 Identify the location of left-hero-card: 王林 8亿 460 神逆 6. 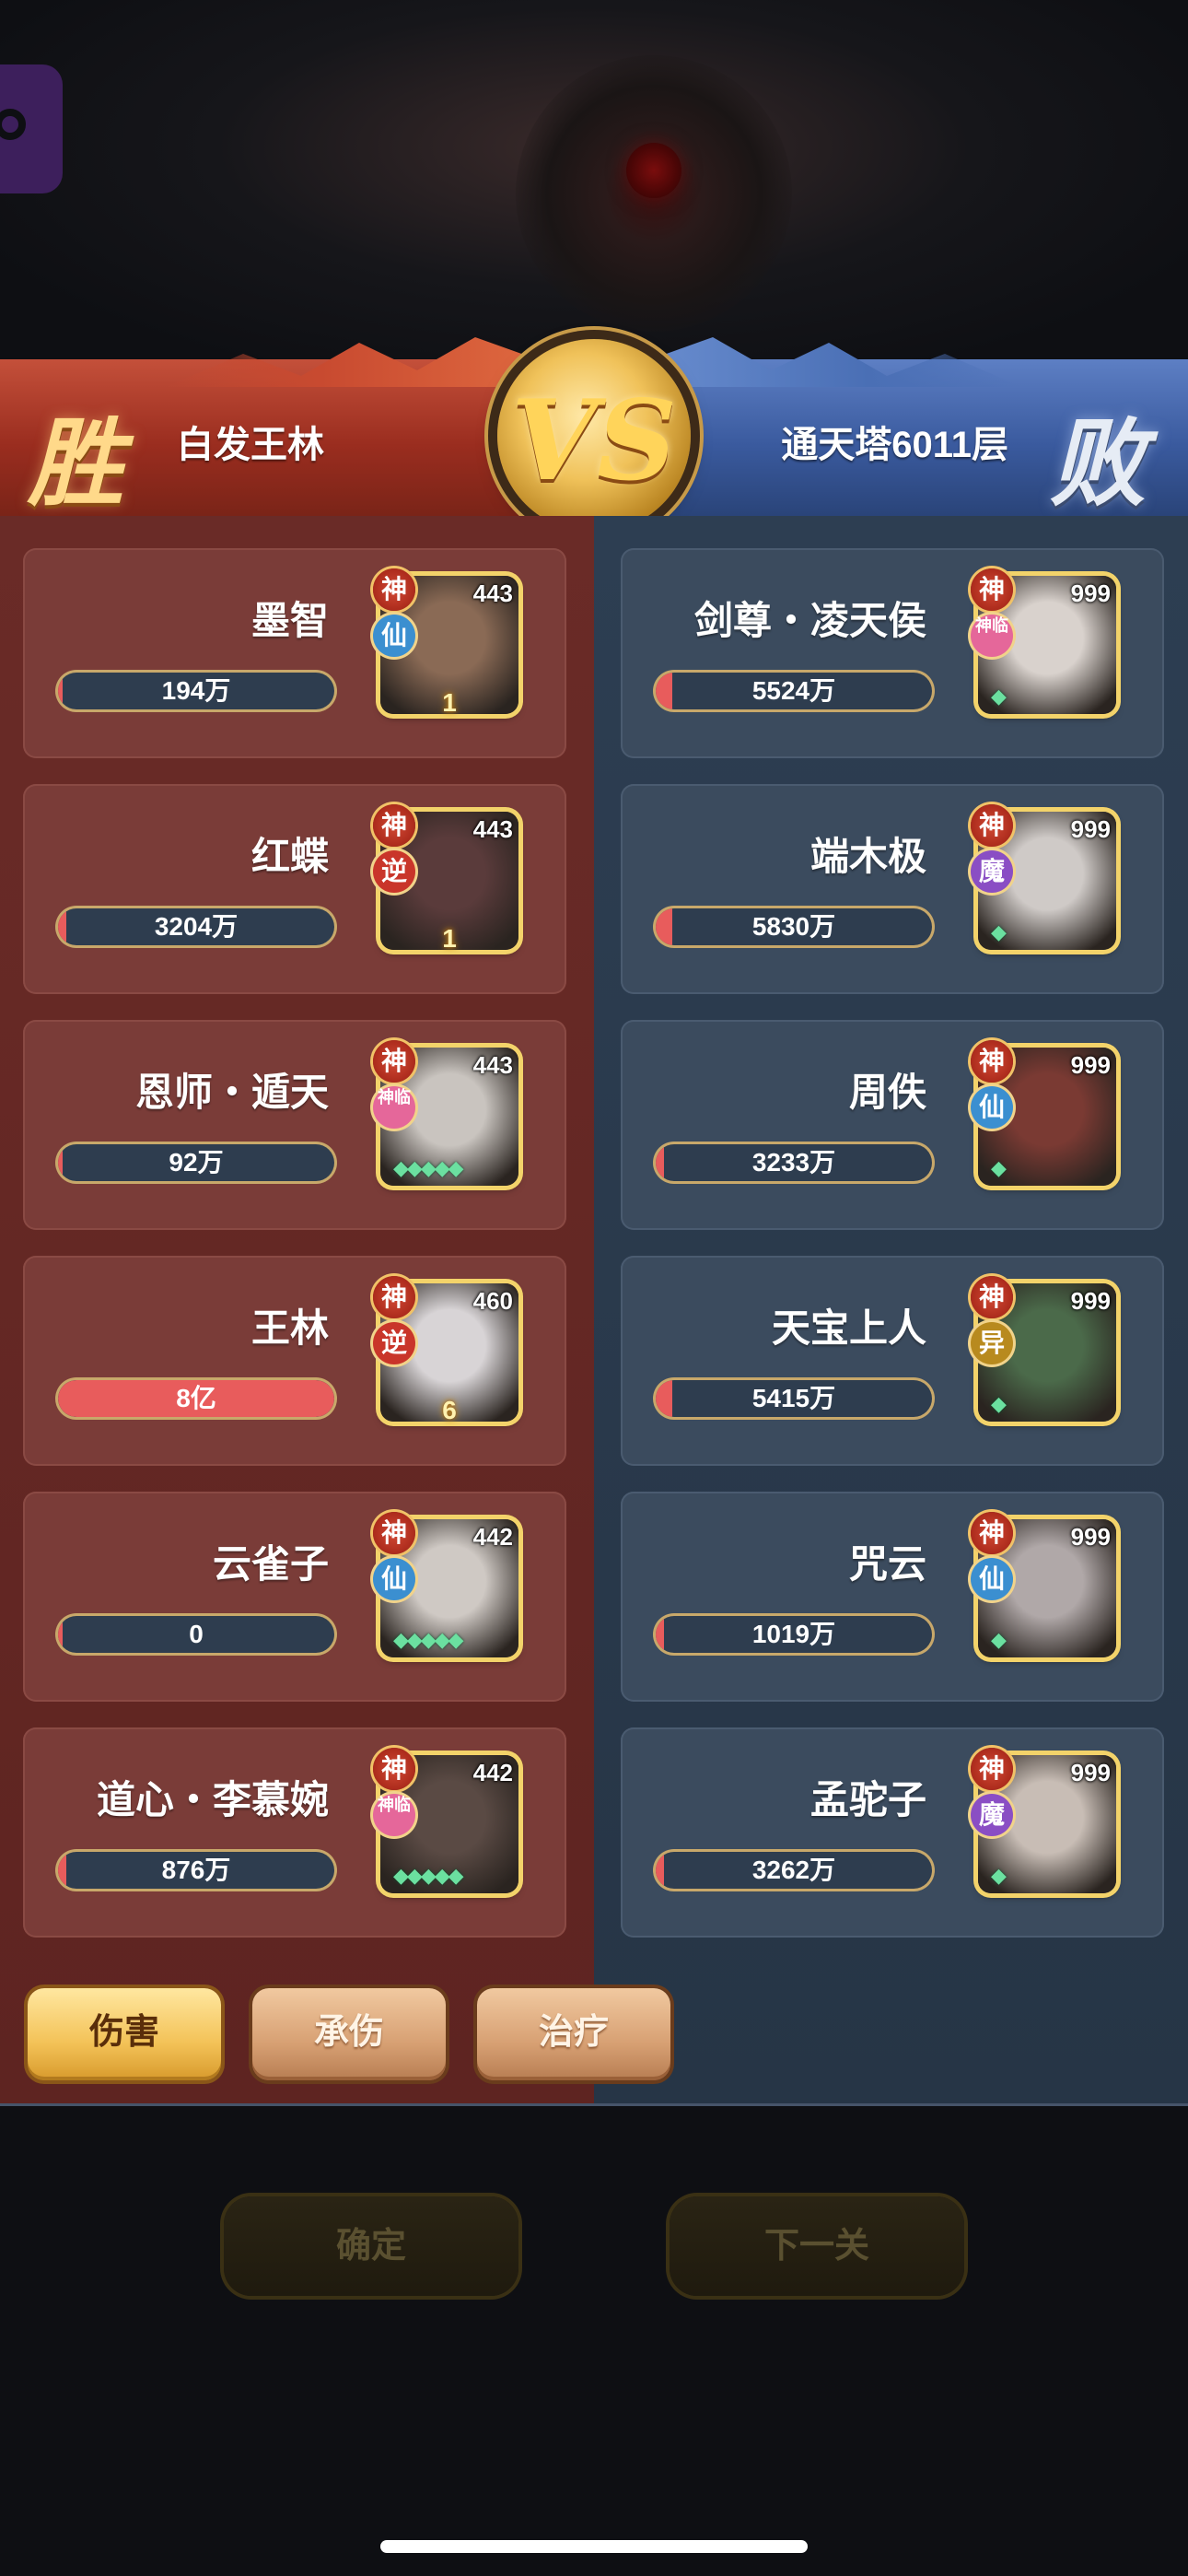
(294, 1361).